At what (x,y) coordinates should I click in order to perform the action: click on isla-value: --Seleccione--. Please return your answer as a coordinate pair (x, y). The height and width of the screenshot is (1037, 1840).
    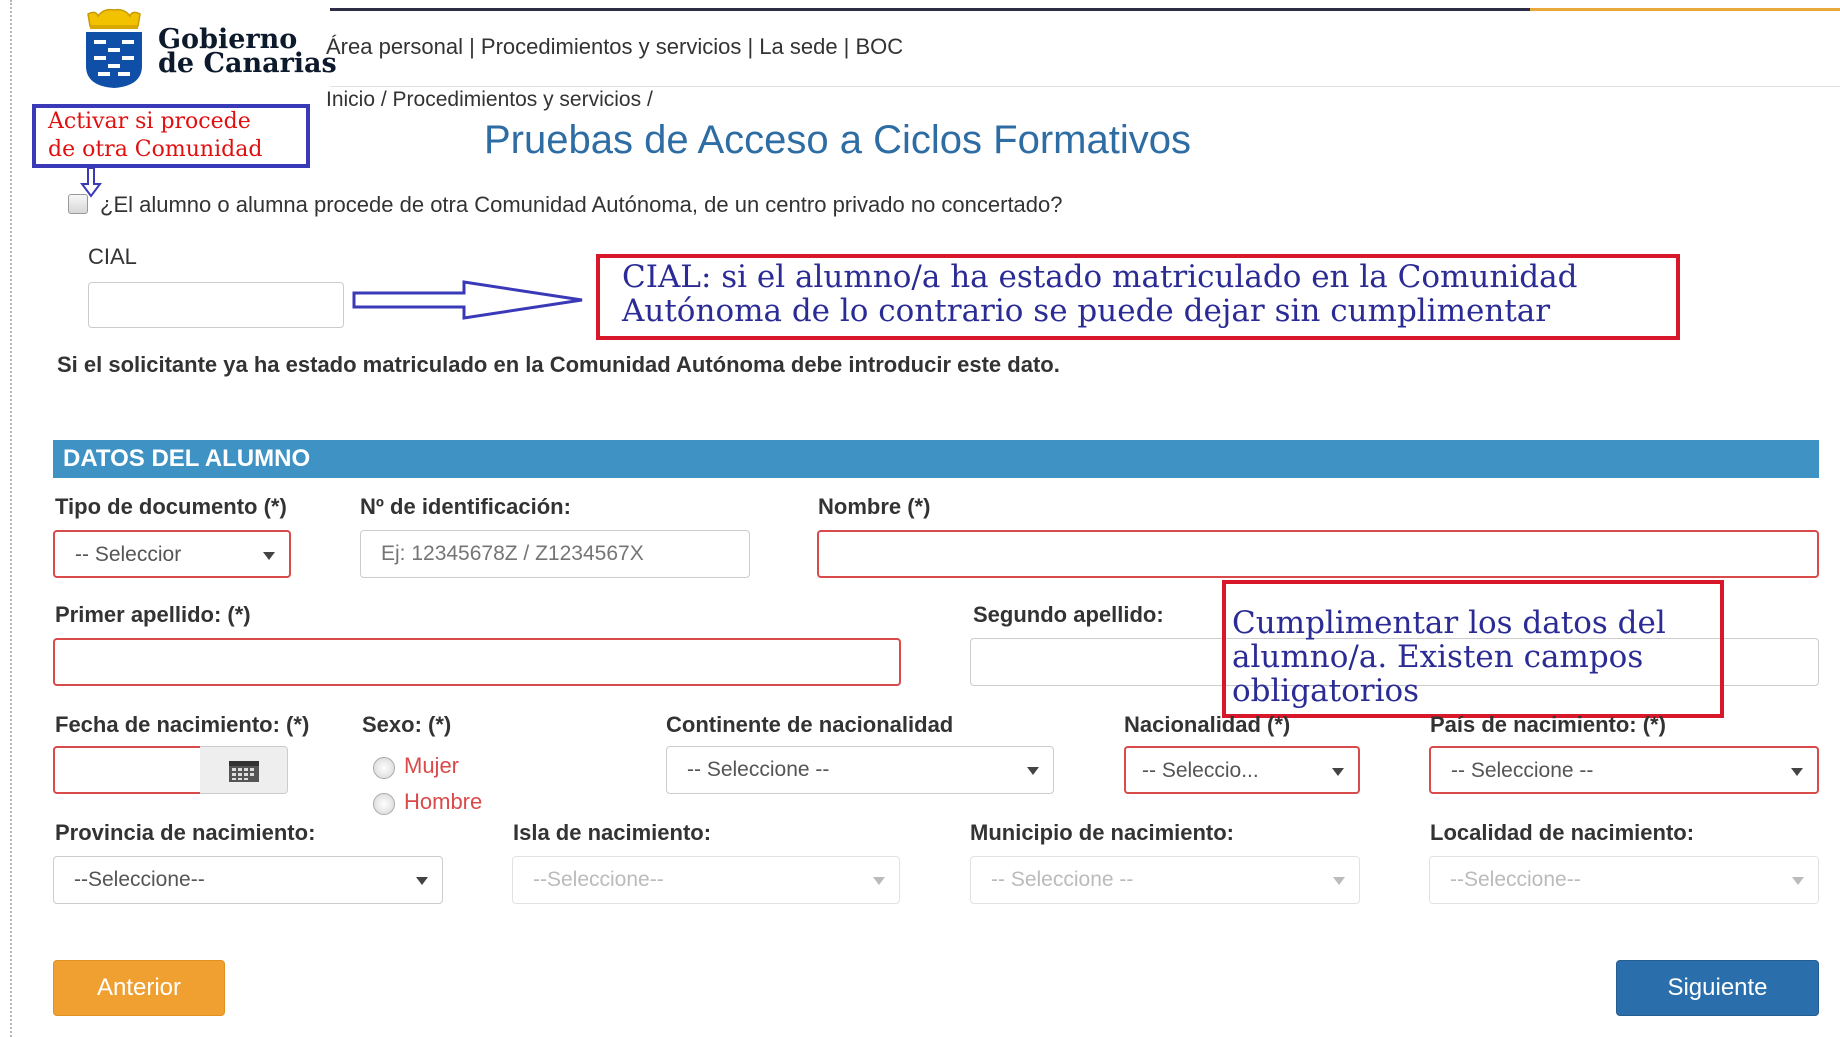
    Looking at the image, I should click on (598, 879).